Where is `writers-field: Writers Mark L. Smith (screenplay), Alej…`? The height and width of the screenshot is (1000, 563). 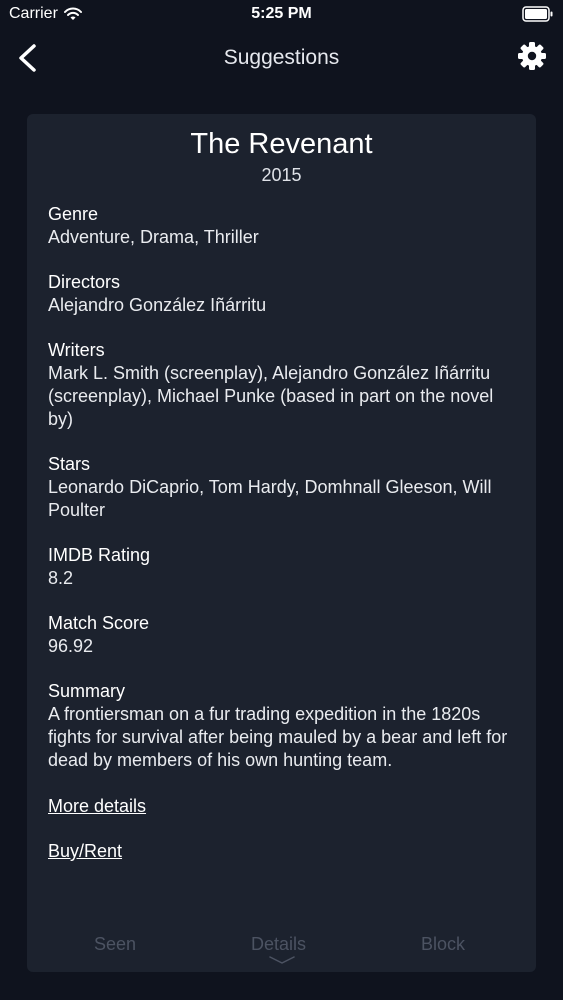 writers-field: Writers Mark L. Smith (screenplay), Alej… is located at coordinates (283, 385).